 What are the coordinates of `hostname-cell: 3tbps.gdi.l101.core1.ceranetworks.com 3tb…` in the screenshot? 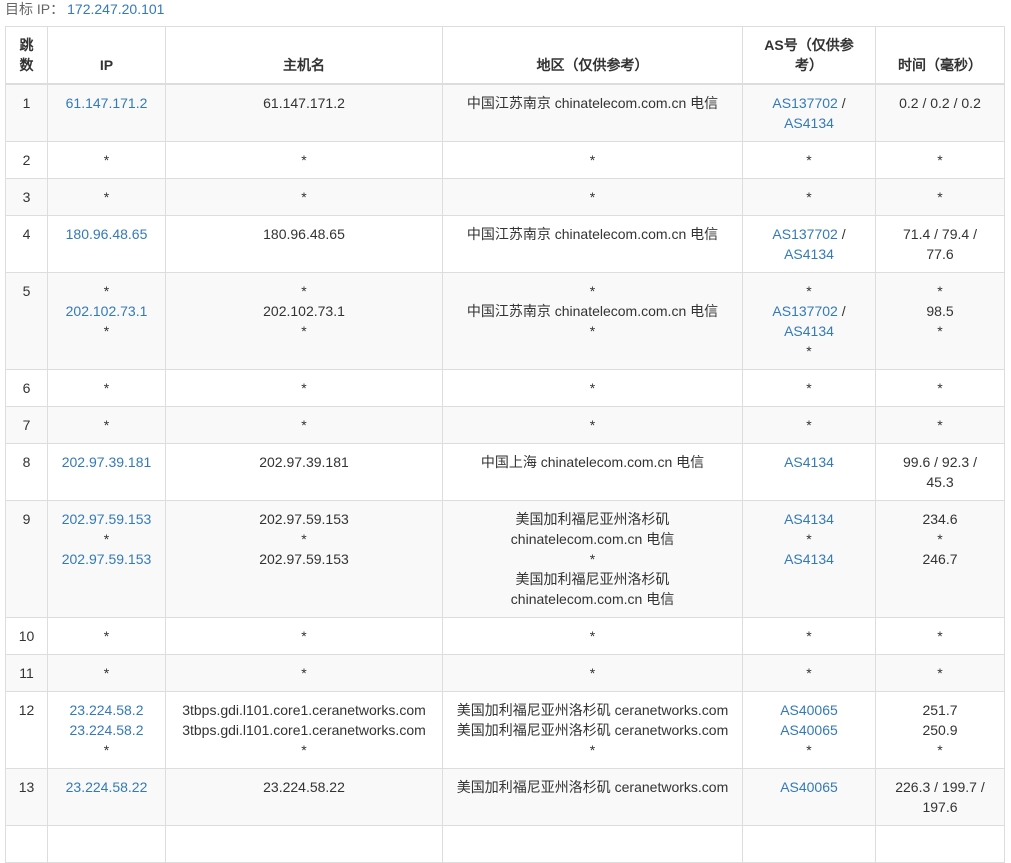 It's located at (304, 730).